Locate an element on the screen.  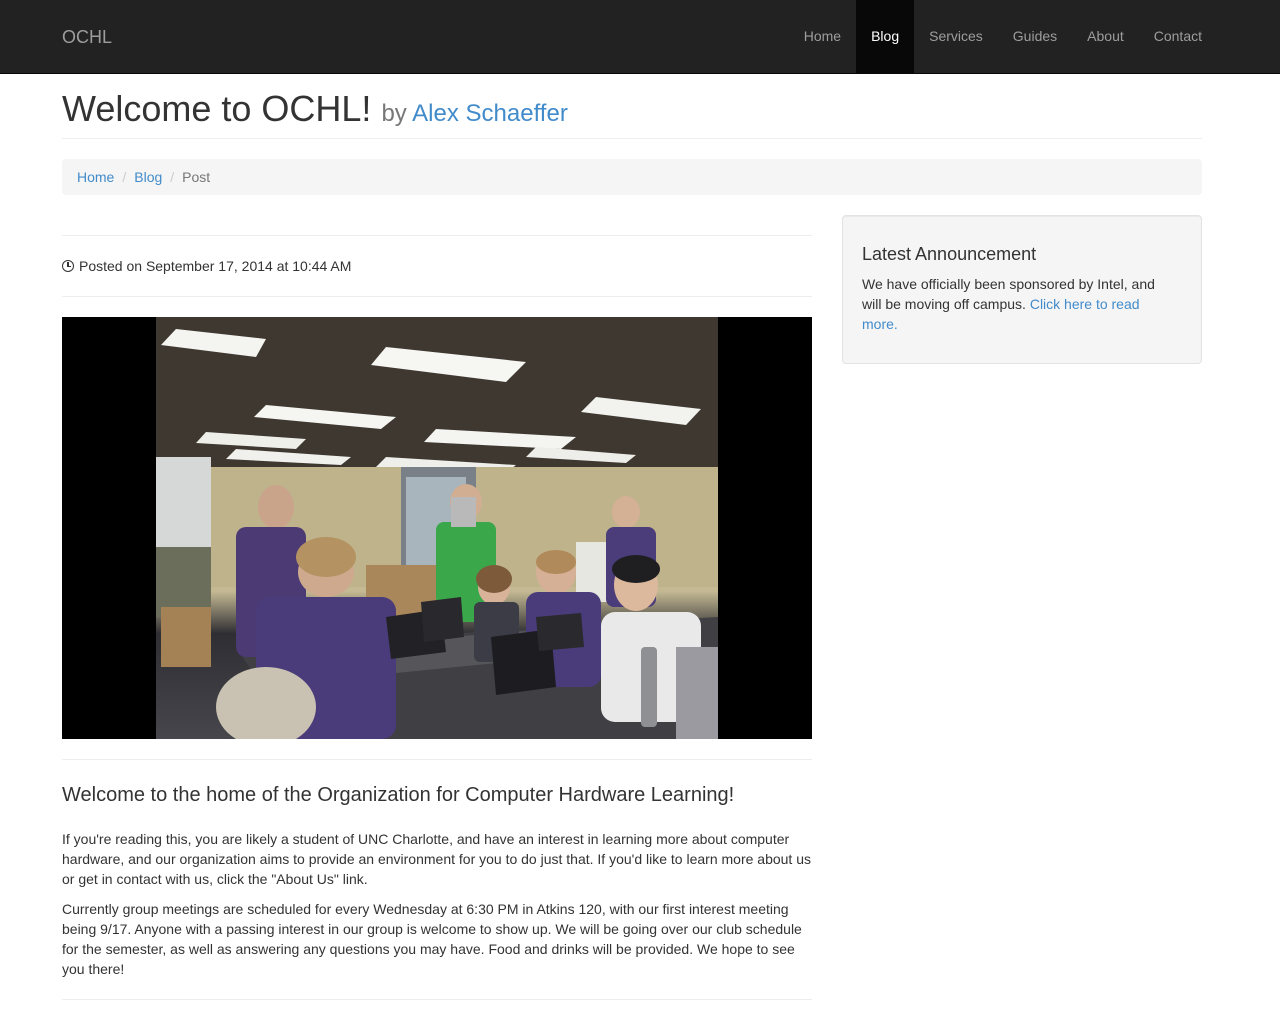
main-nav: Home Blog Services Guides About Contact is located at coordinates (1003, 36).